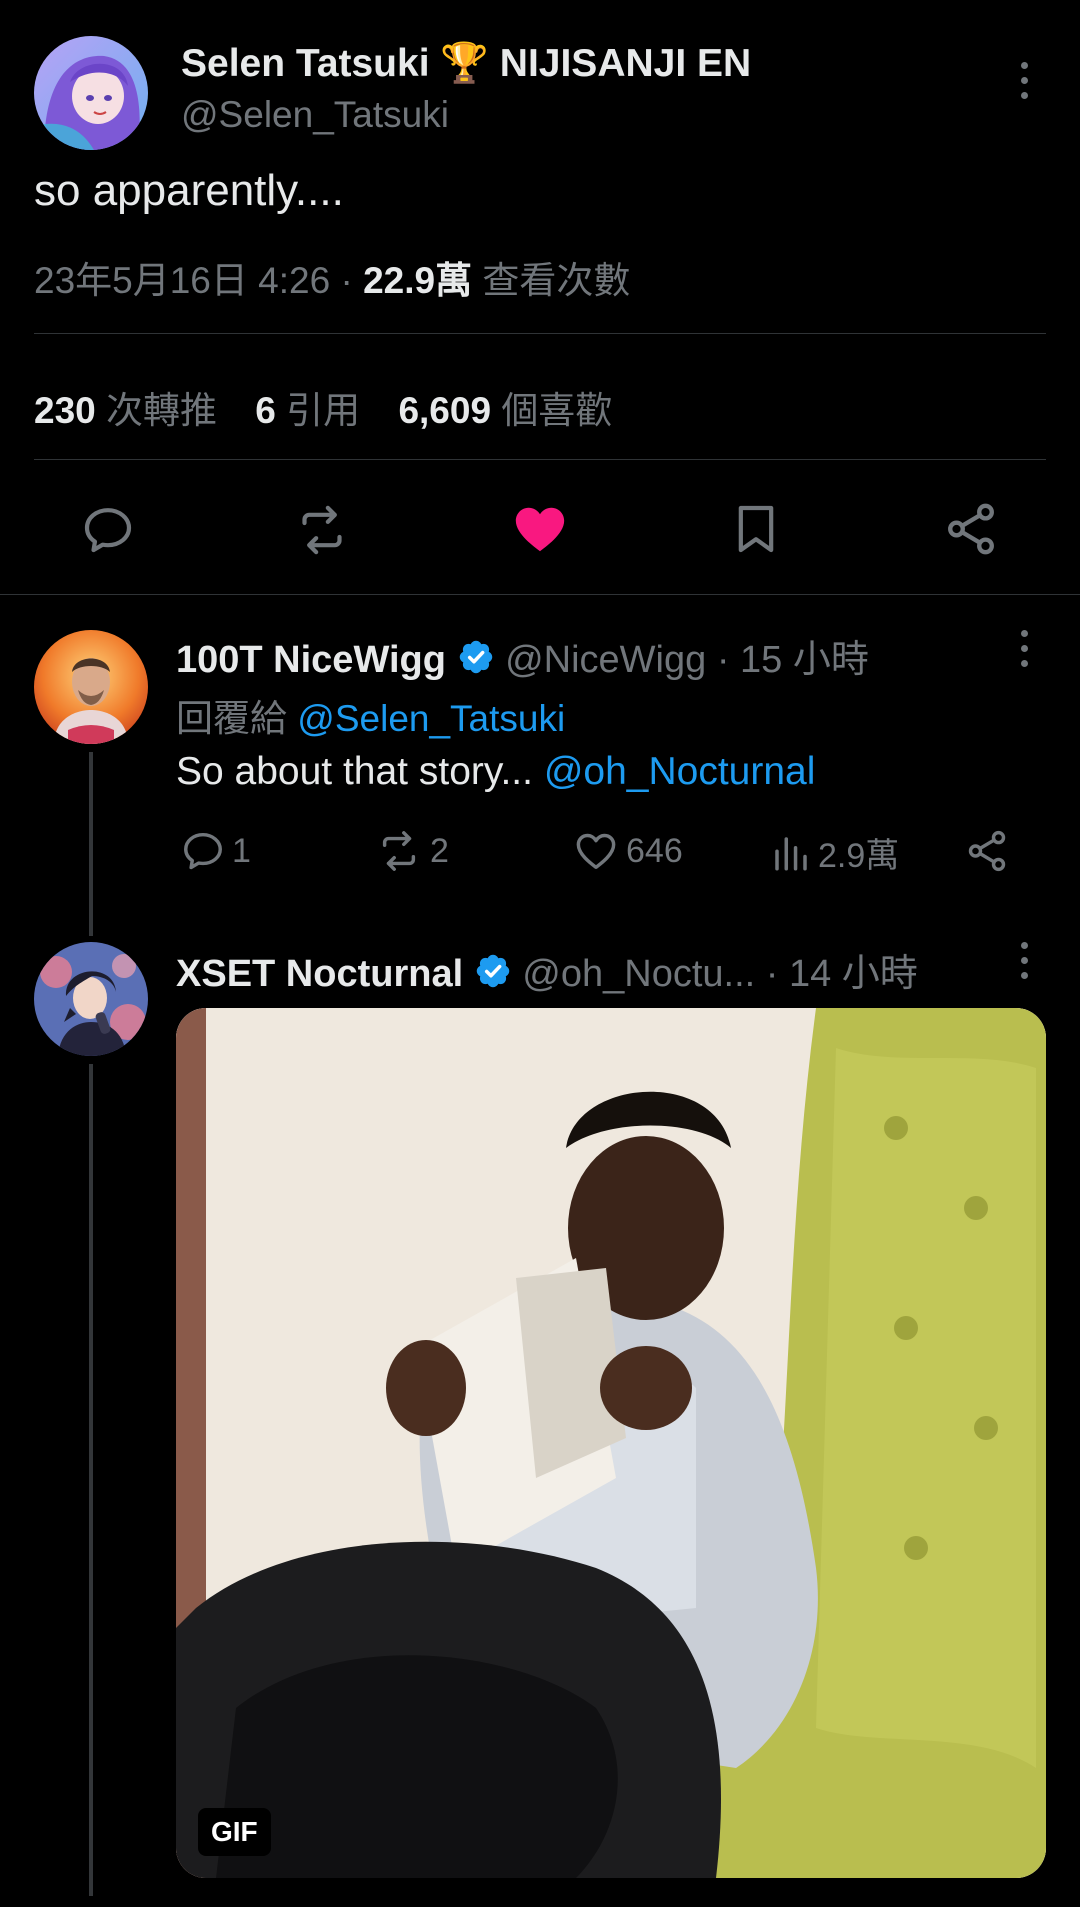 The height and width of the screenshot is (1907, 1080). I want to click on reply-views-button: 2.9萬, so click(834, 852).